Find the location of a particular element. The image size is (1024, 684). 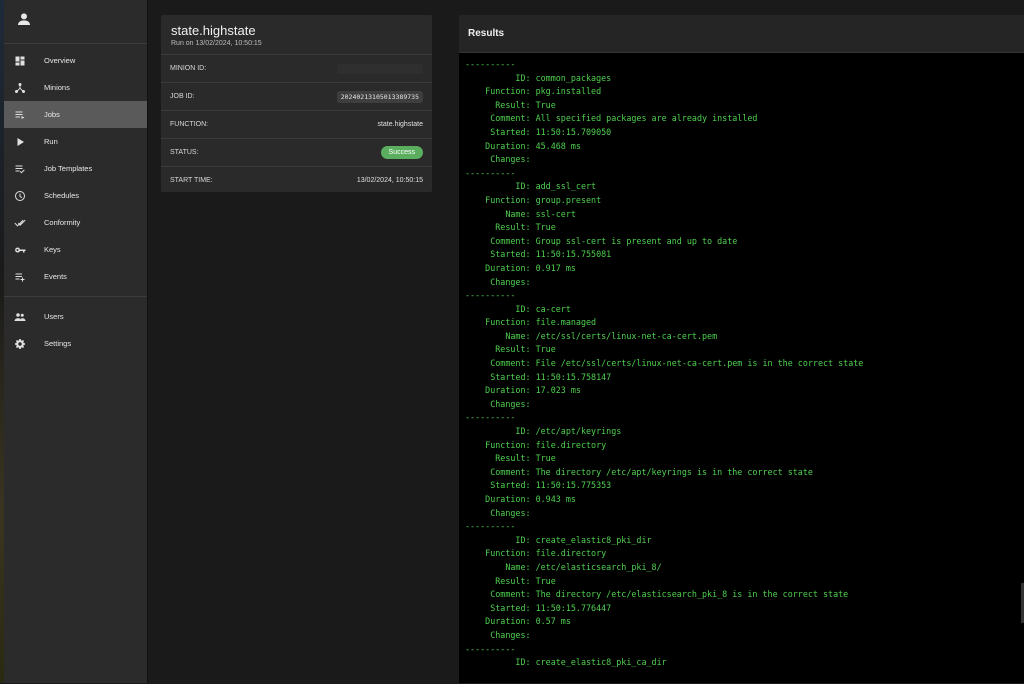

sidebar-item-label: Overview is located at coordinates (59, 60).